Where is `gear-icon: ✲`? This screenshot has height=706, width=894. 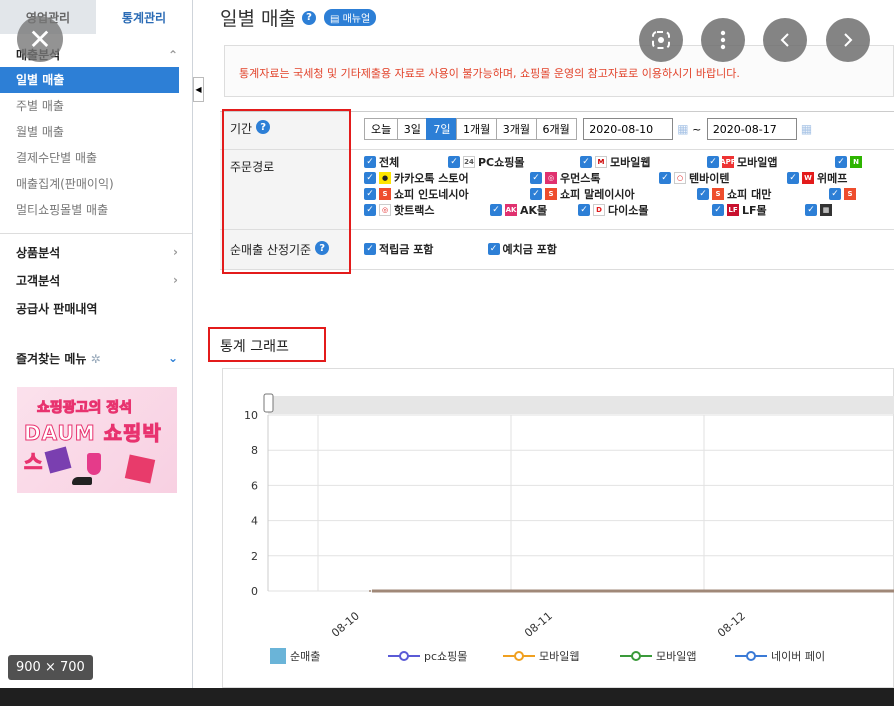
gear-icon: ✲ is located at coordinates (95, 358).